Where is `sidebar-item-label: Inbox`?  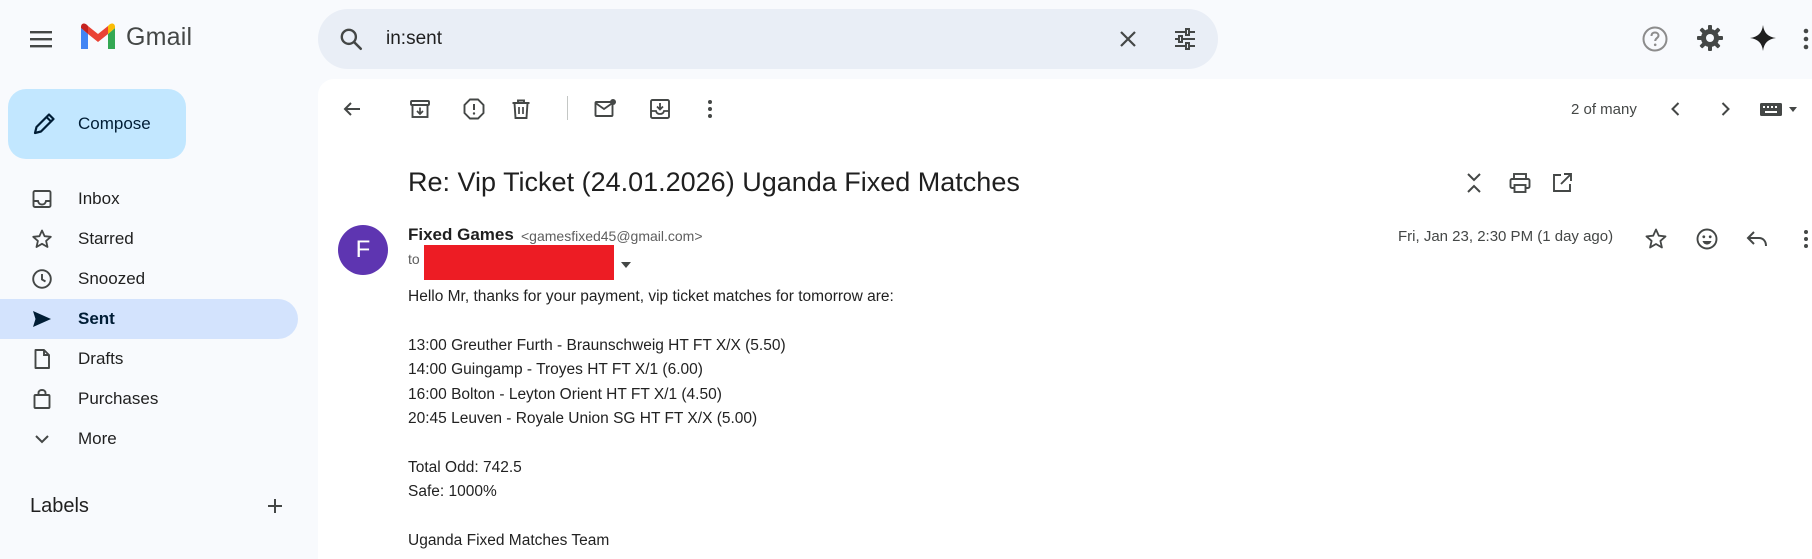 sidebar-item-label: Inbox is located at coordinates (99, 198).